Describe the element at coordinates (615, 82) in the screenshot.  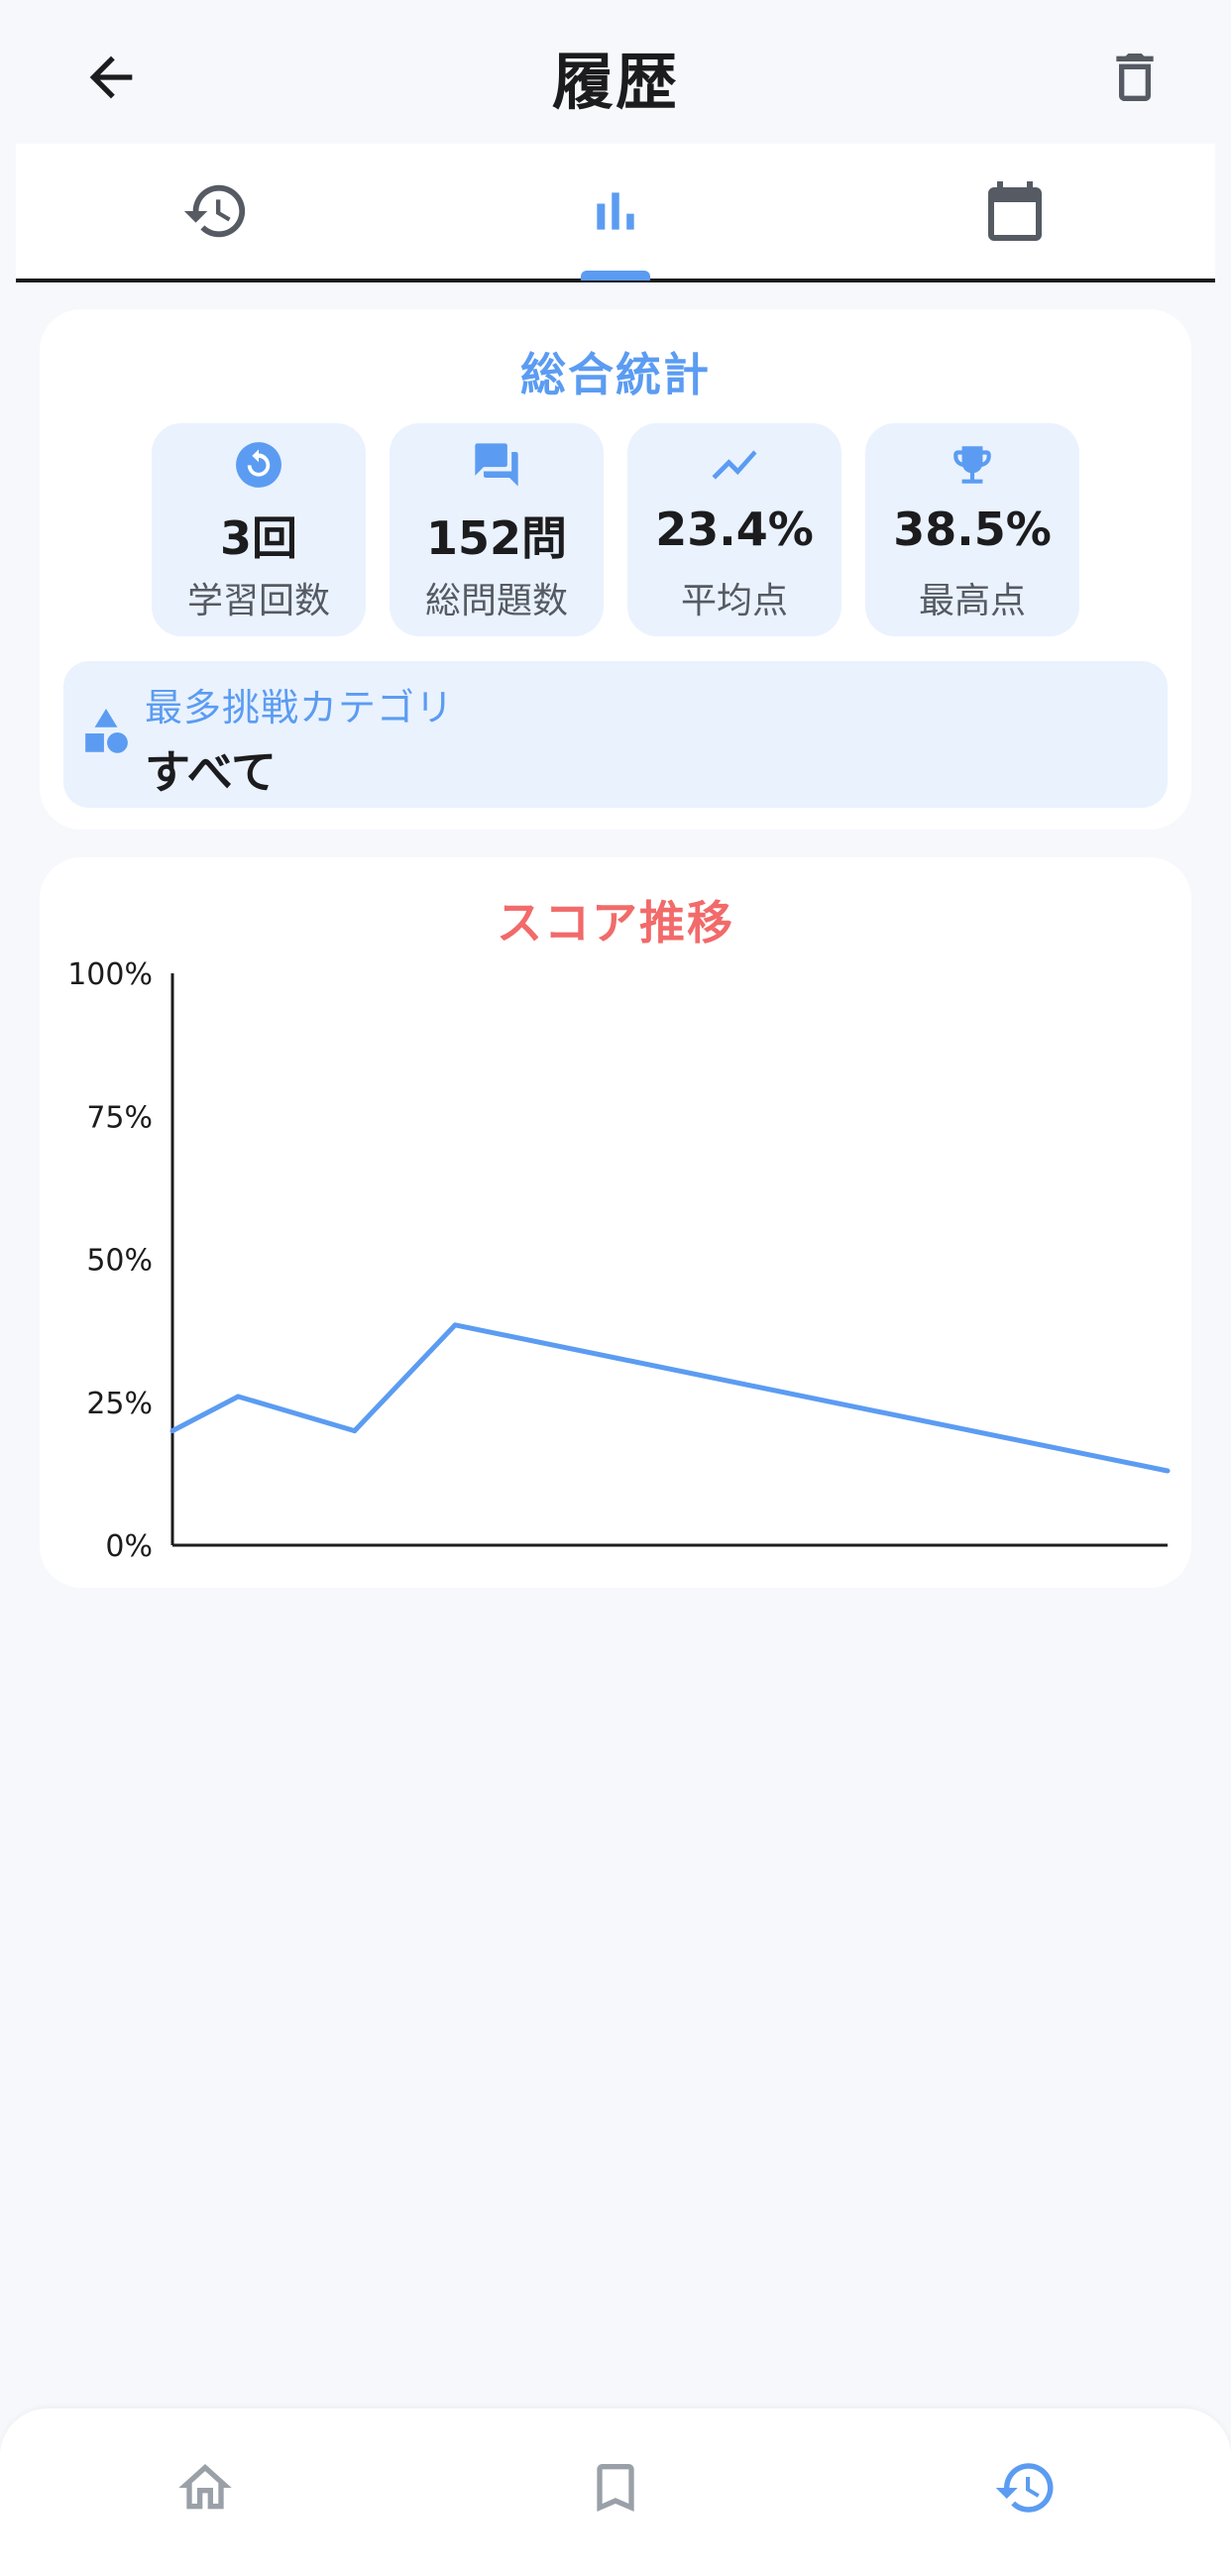
I see `page-title: 履歴` at that location.